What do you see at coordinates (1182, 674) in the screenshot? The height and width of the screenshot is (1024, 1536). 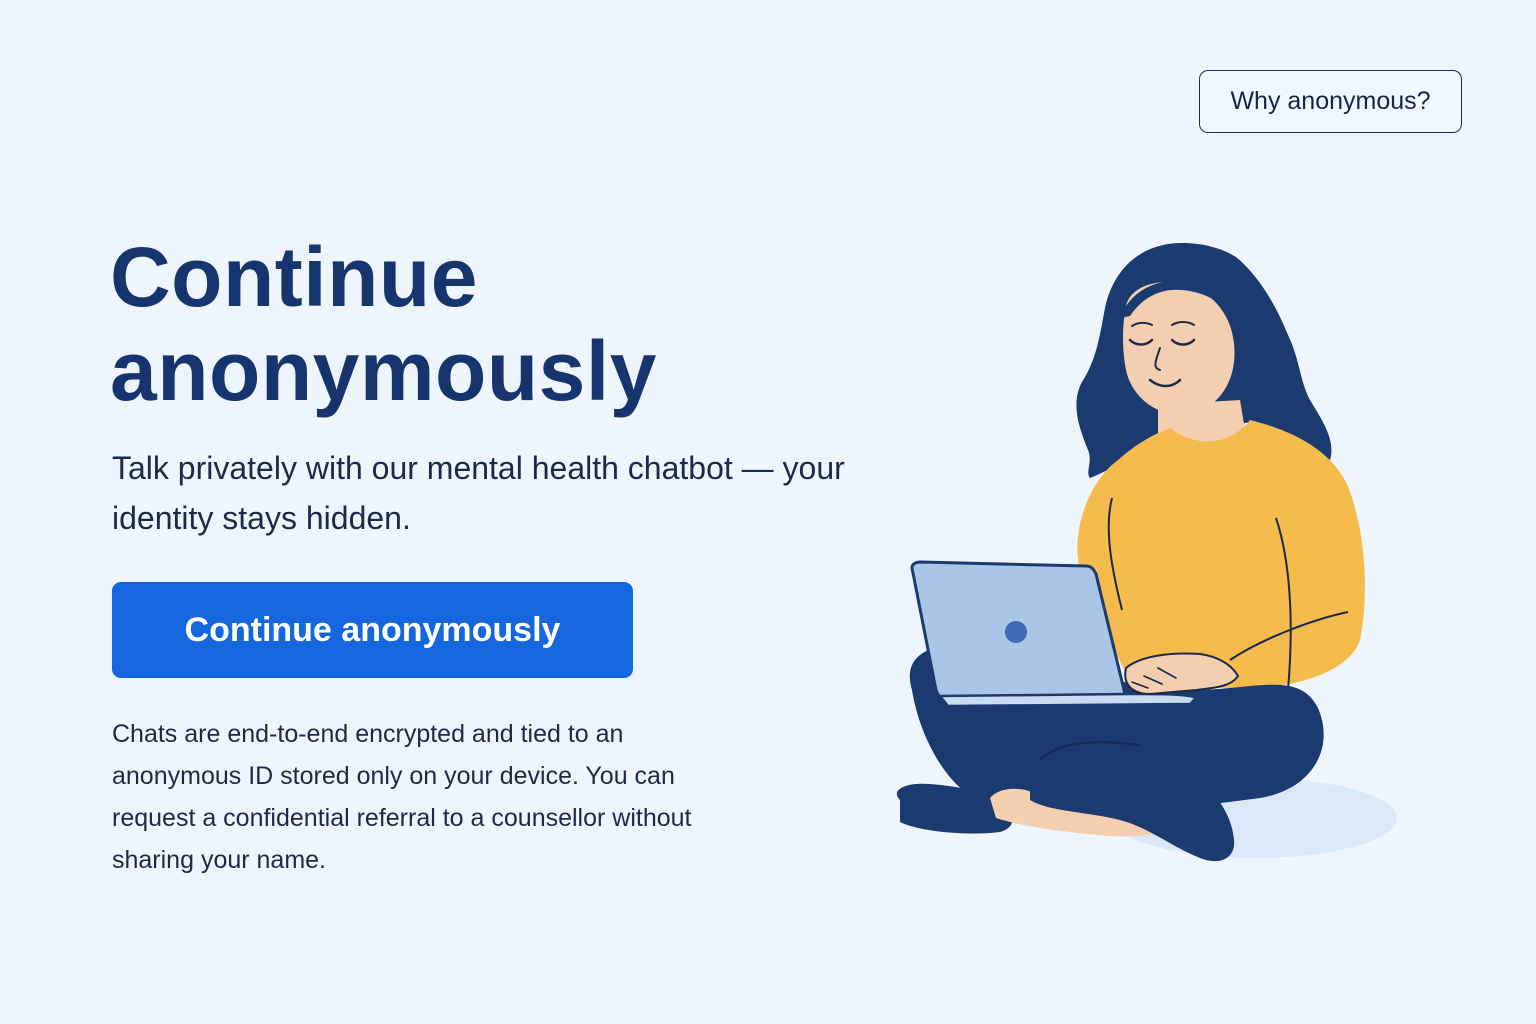 I see `hands` at bounding box center [1182, 674].